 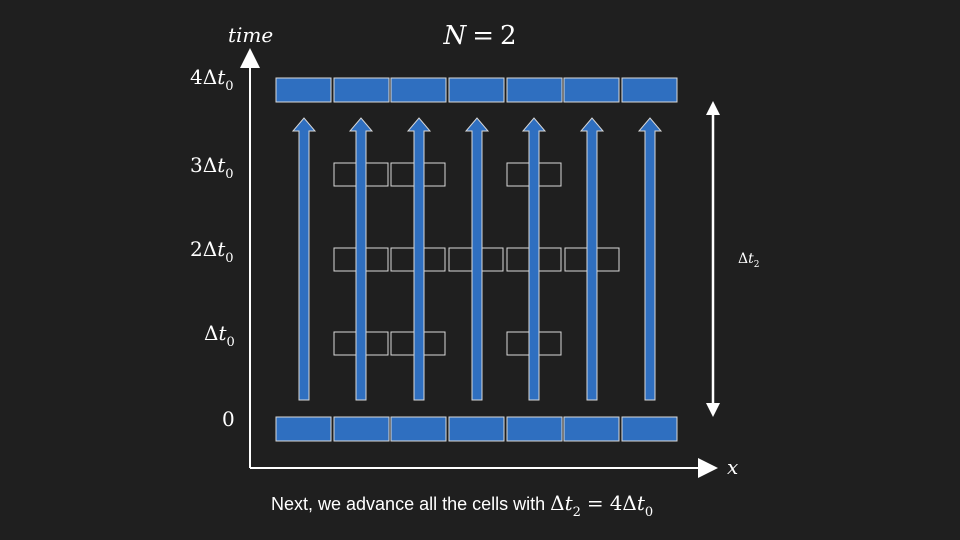 I want to click on filled-row-top, so click(x=476, y=90).